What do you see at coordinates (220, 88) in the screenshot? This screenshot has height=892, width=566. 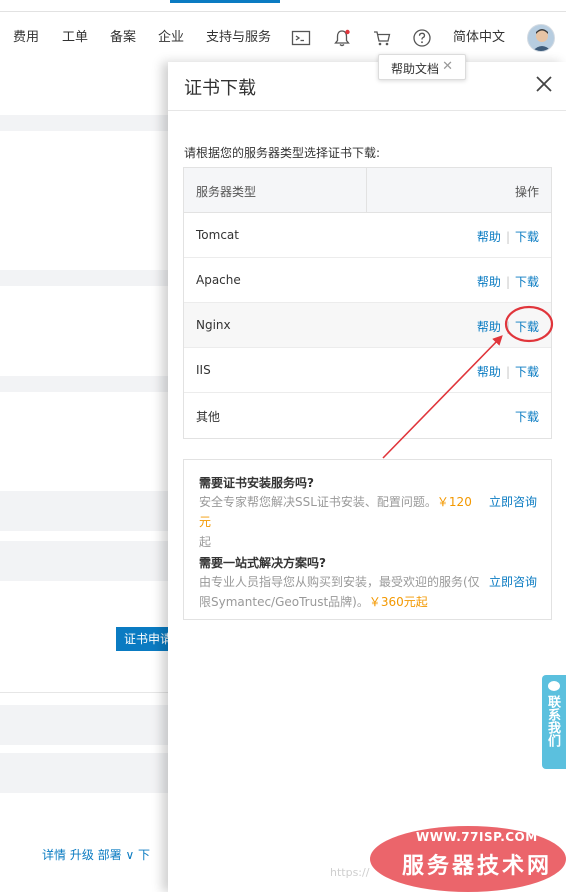 I see `drawer-title: 证书下载` at bounding box center [220, 88].